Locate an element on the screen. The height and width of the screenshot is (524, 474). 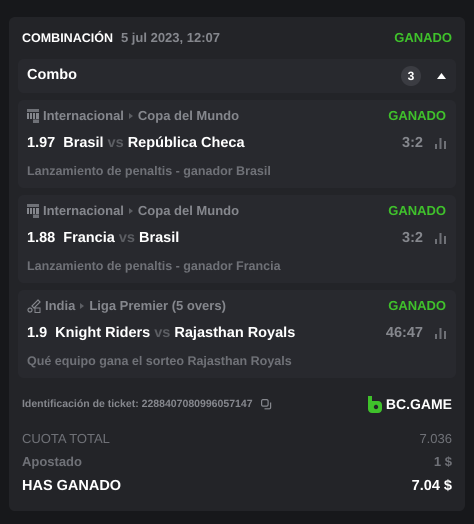
home-team: Brasil is located at coordinates (83, 143).